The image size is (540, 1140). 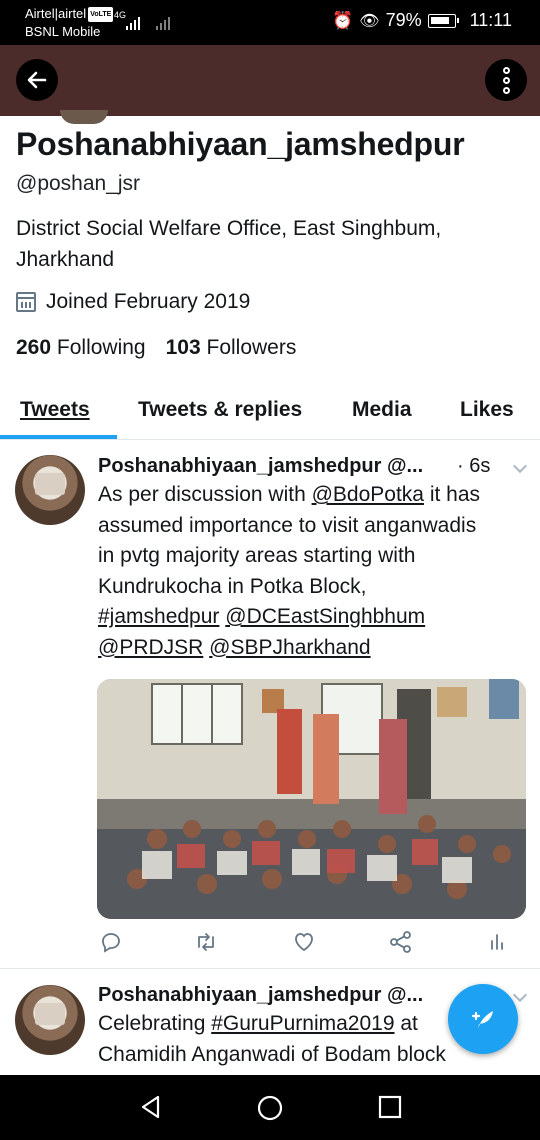 I want to click on battery-icon, so click(x=443, y=20).